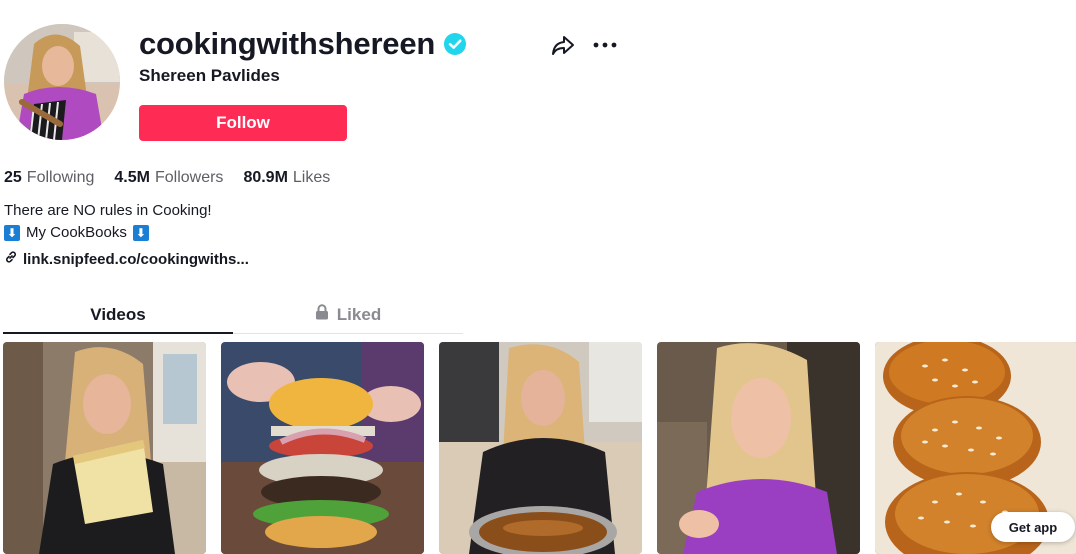 The height and width of the screenshot is (554, 1076). I want to click on stat-likes: 80.9M Likes, so click(286, 178).